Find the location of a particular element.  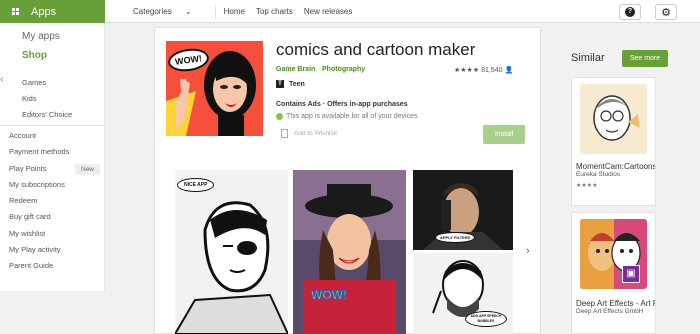

sidebar-link-wishlist: My wishlist is located at coordinates (56, 234).